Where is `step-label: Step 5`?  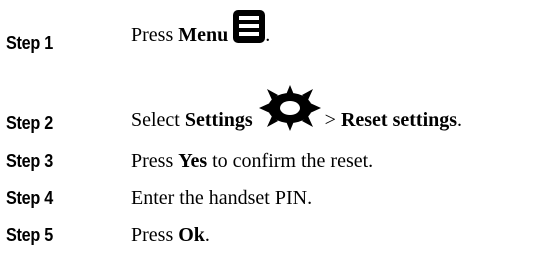
step-label: Step 5 is located at coordinates (29, 235).